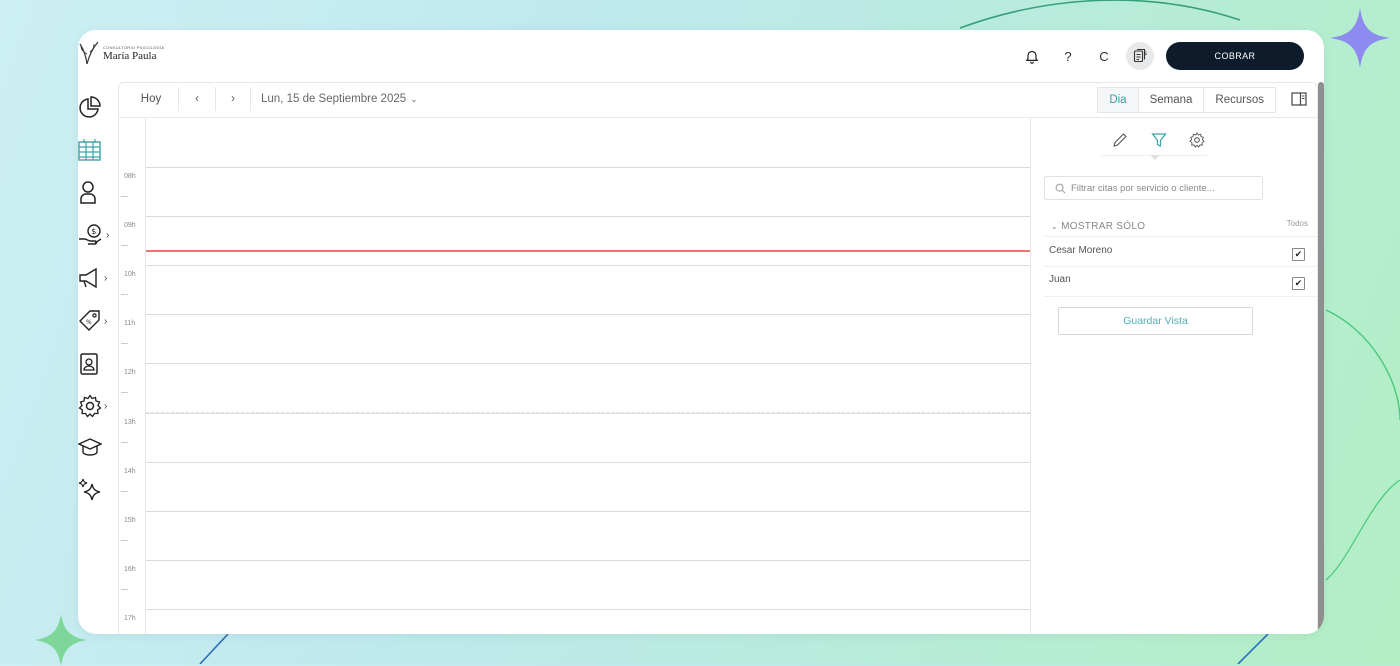 This screenshot has height=666, width=1400. I want to click on hour-label: 10h, so click(130, 274).